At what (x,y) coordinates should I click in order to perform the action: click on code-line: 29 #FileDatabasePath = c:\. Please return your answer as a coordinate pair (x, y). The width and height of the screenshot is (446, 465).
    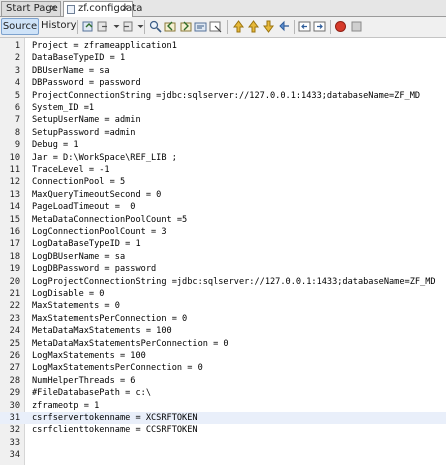
    Looking at the image, I should click on (223, 393).